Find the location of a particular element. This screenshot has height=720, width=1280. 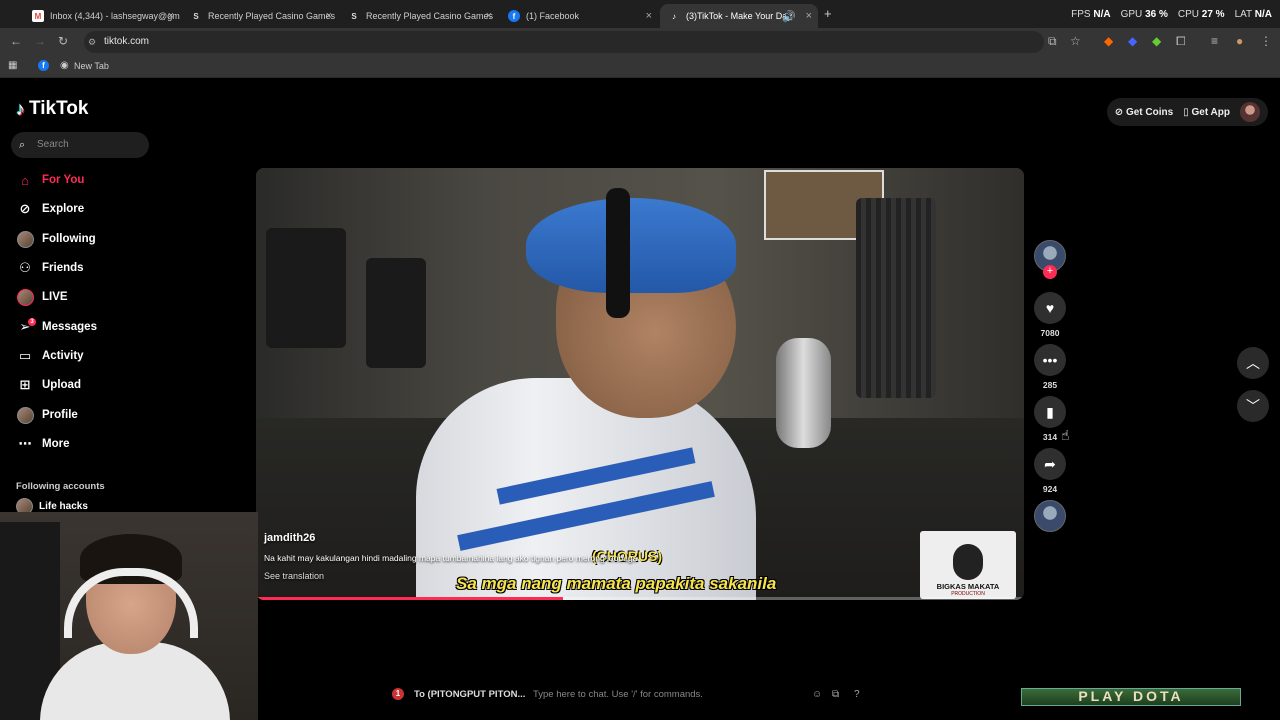

gpu-value: 36 % is located at coordinates (1156, 14).